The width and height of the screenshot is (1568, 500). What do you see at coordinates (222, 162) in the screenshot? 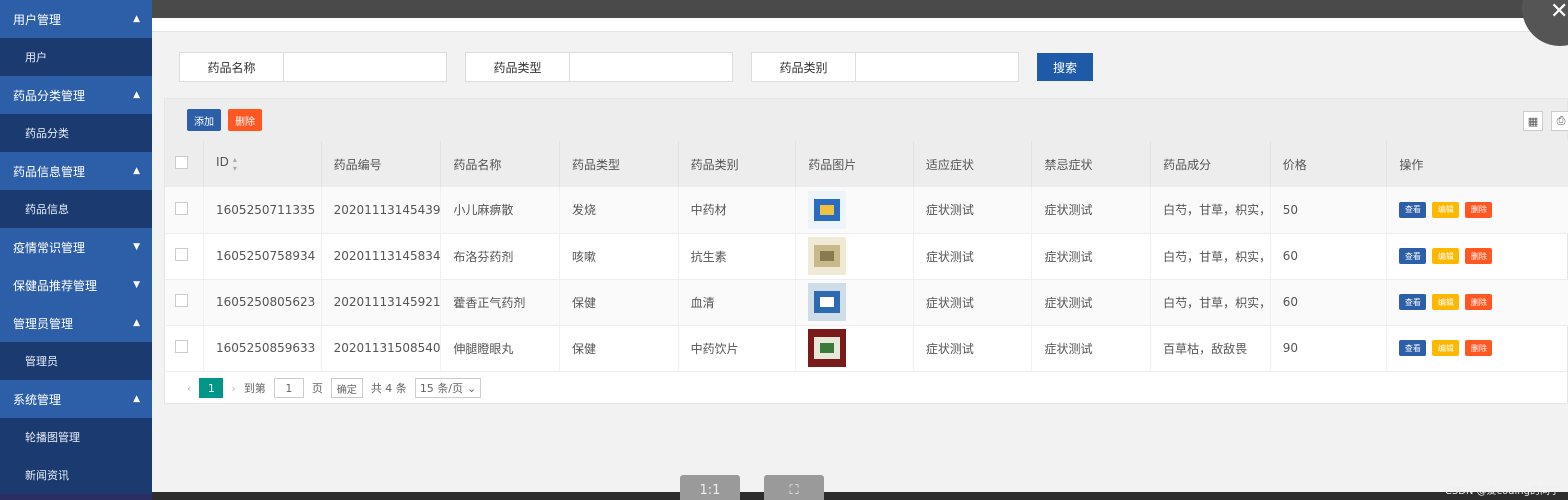
I see `col-id-label: ID` at bounding box center [222, 162].